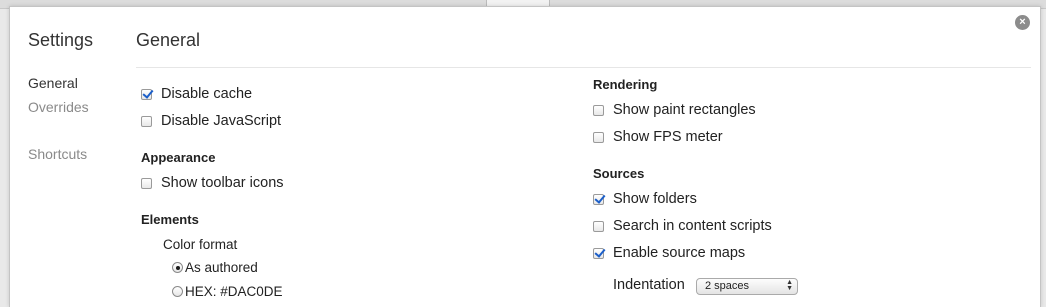 The width and height of the screenshot is (1046, 307). Describe the element at coordinates (61, 40) in the screenshot. I see `sidebar-title: Settings` at that location.